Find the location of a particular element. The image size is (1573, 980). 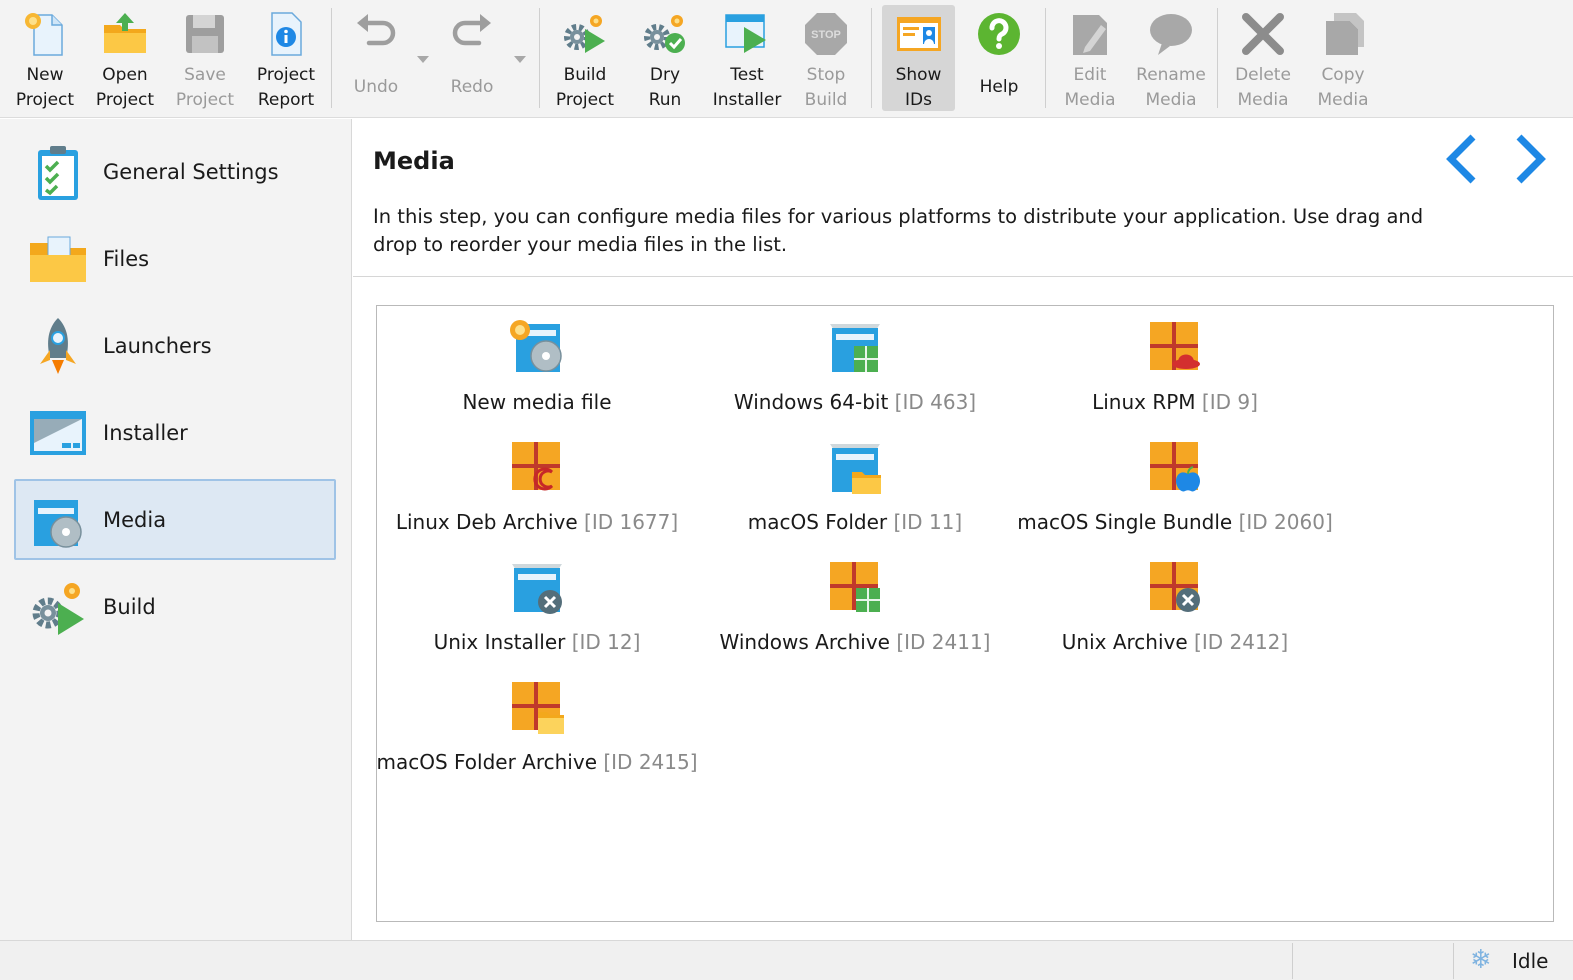

media-item-label: Linux Deb Archive [ID 1677] is located at coordinates (537, 522).